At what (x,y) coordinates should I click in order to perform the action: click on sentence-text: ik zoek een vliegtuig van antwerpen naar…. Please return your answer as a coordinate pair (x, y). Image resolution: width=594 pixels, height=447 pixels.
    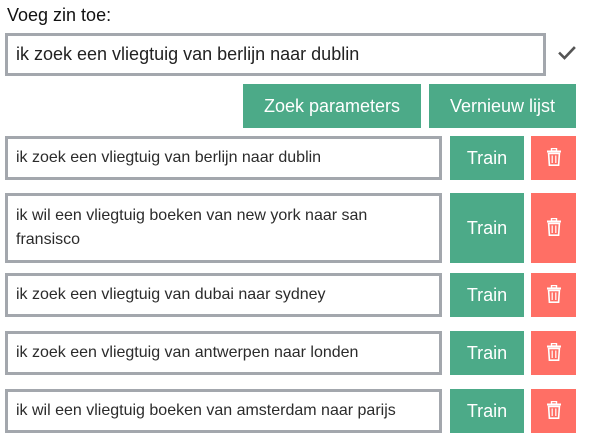
    Looking at the image, I should click on (223, 353).